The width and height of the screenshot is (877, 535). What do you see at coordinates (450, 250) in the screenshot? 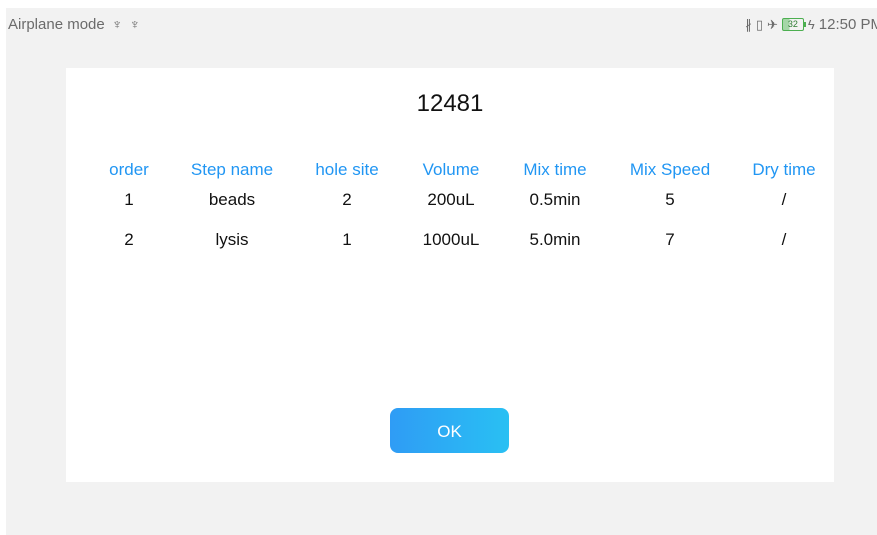
I see `table-row: 2 lysis 1 1000uL 5.0min 7 /` at bounding box center [450, 250].